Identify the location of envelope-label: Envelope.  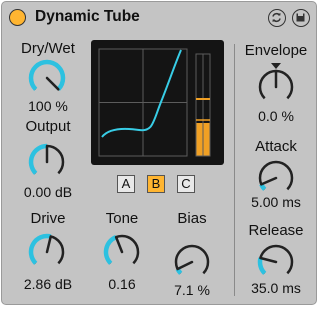
(276, 50).